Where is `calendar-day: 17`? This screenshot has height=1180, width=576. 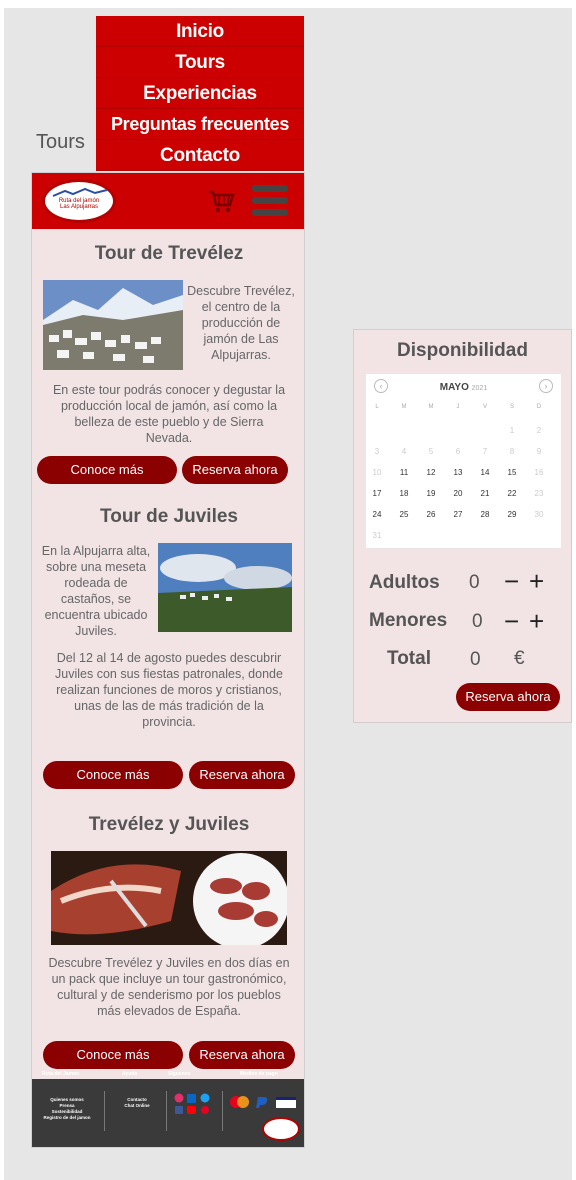
calendar-day: 17 is located at coordinates (377, 493).